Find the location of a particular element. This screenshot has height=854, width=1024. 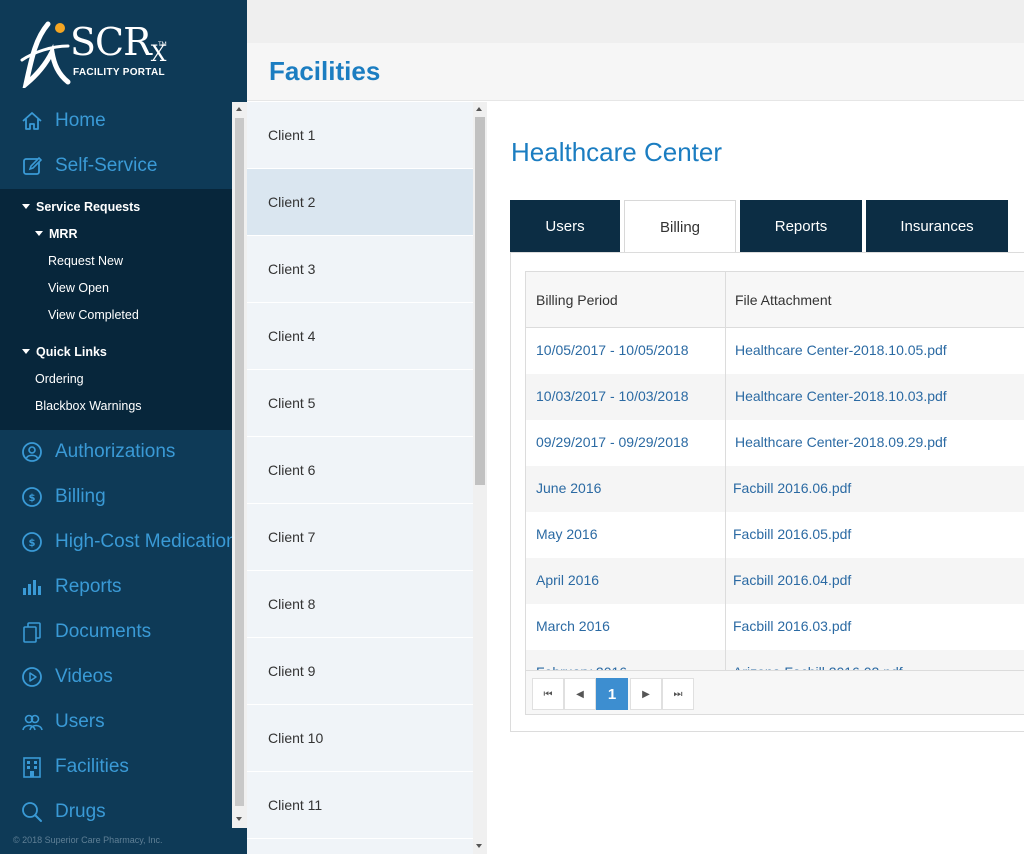

billing-period-cell: 09/29/2017 - 09/29/2018 is located at coordinates (612, 442).